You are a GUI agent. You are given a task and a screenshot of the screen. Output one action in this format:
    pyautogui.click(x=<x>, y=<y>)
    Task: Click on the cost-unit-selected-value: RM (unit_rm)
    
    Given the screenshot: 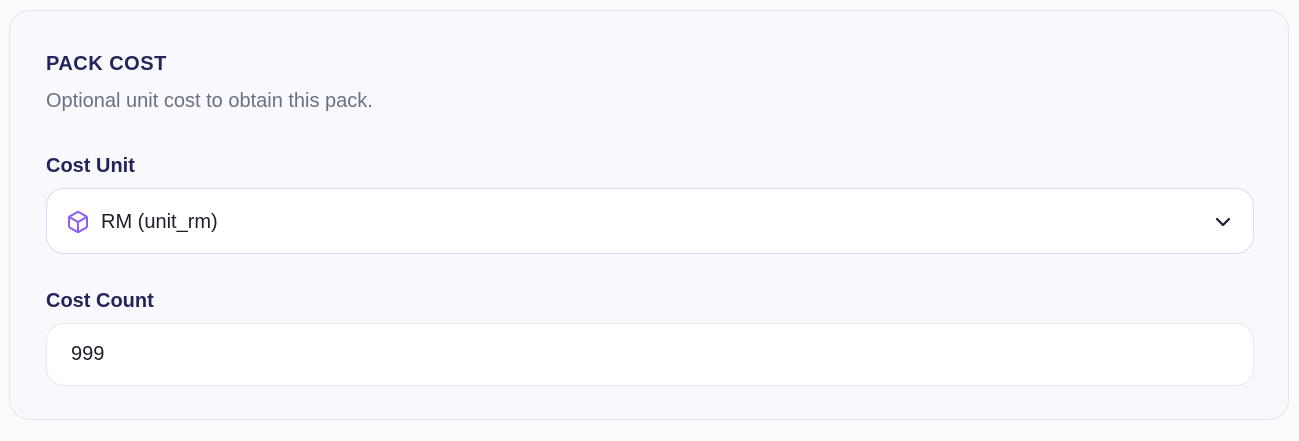 What is the action you would take?
    pyautogui.click(x=159, y=222)
    